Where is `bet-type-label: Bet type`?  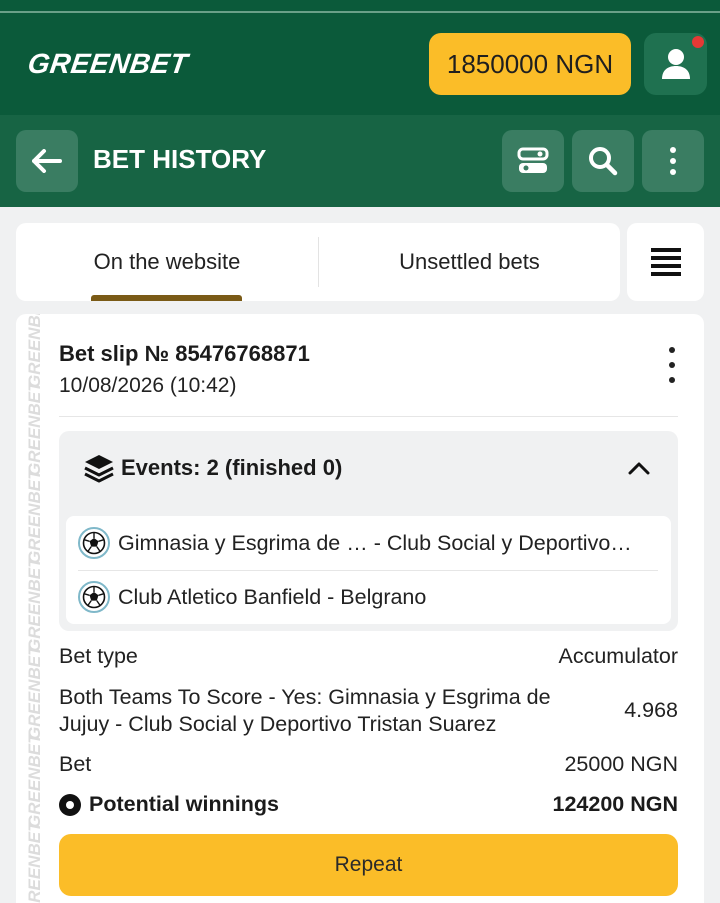 bet-type-label: Bet type is located at coordinates (98, 656).